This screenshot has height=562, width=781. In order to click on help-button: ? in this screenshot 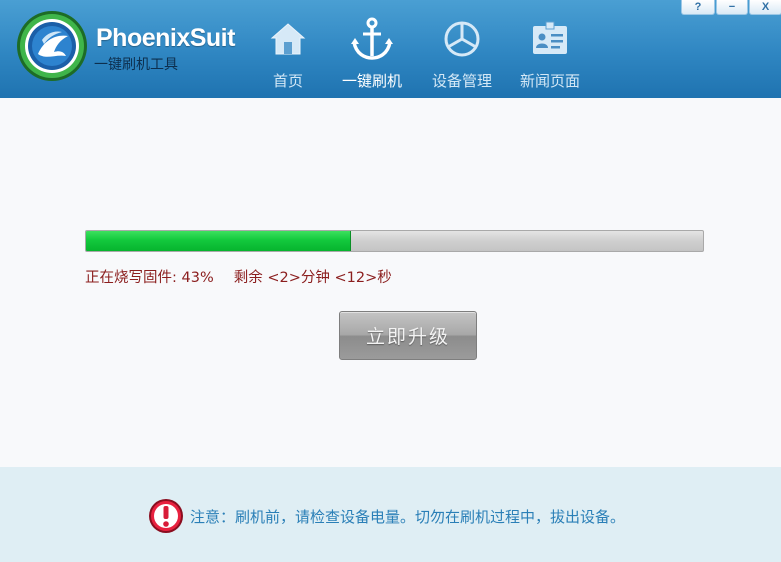, I will do `click(698, 7)`.